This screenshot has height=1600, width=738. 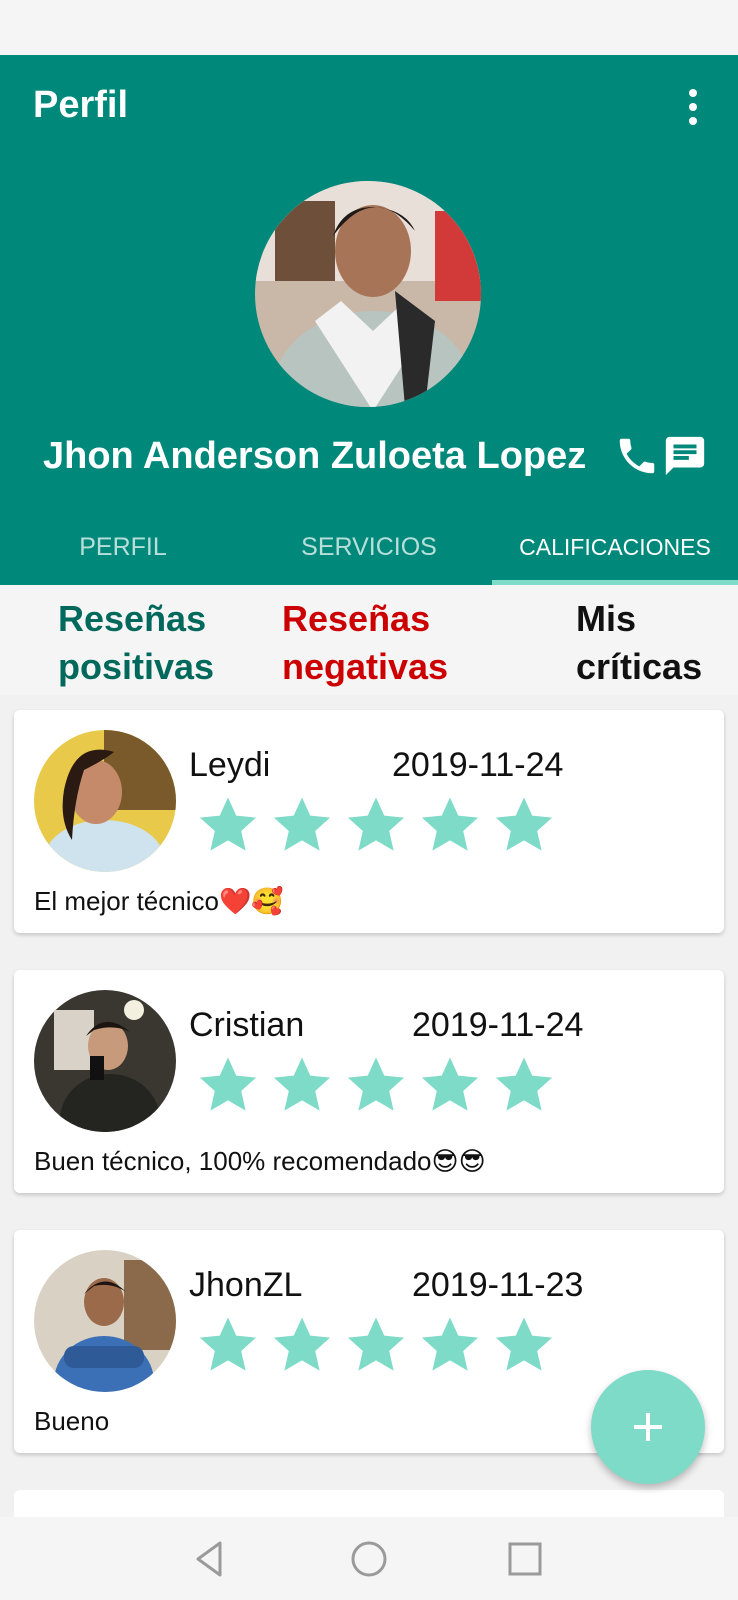 I want to click on system-nav-bar, so click(x=369, y=1558).